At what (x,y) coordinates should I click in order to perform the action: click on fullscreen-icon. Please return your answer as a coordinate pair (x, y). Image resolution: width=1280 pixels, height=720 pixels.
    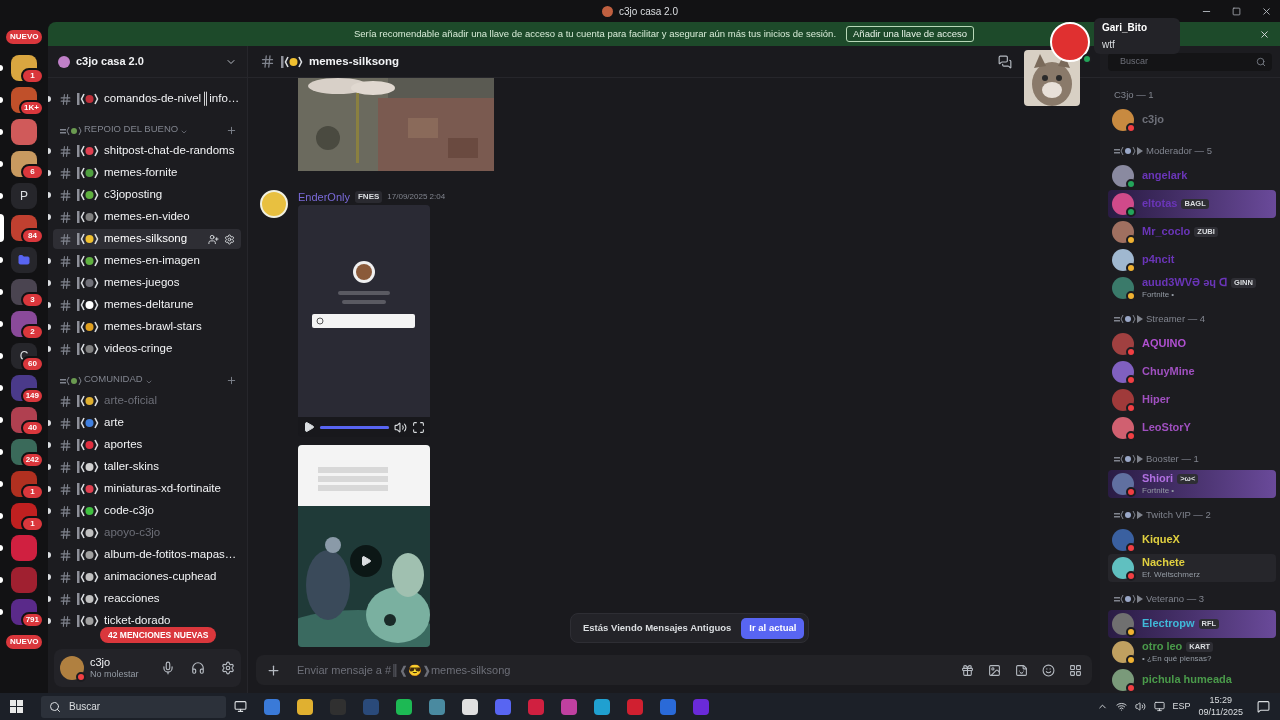
    Looking at the image, I should click on (418, 427).